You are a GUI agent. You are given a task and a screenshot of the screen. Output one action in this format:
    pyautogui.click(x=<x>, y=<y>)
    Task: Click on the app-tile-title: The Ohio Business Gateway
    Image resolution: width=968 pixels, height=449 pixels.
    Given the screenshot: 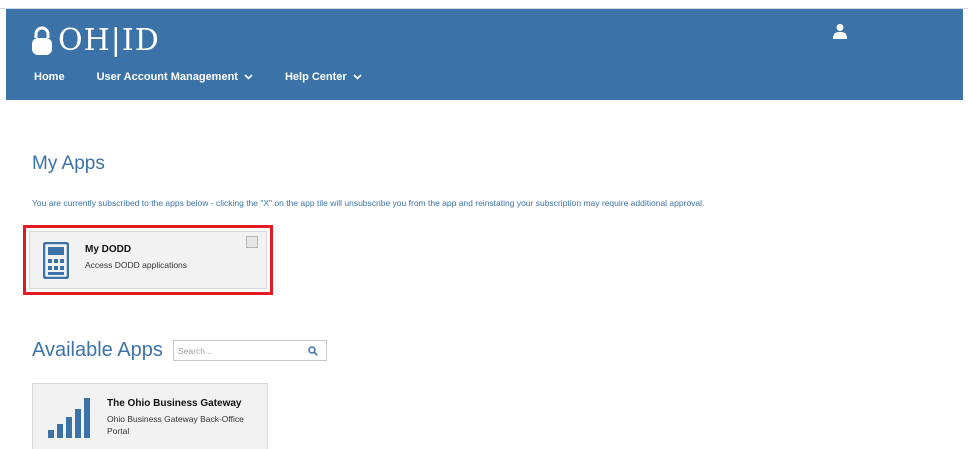 What is the action you would take?
    pyautogui.click(x=174, y=403)
    